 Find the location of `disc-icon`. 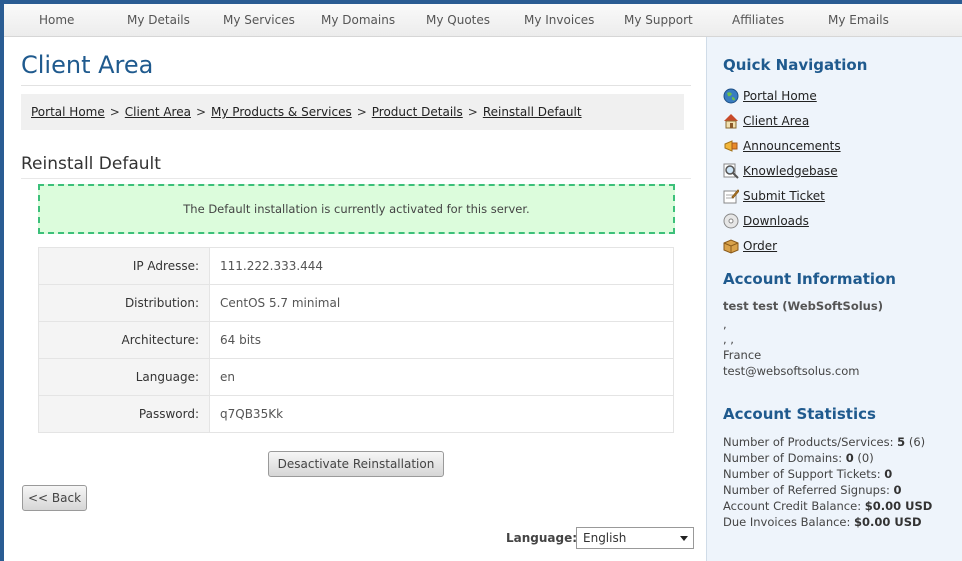

disc-icon is located at coordinates (731, 221).